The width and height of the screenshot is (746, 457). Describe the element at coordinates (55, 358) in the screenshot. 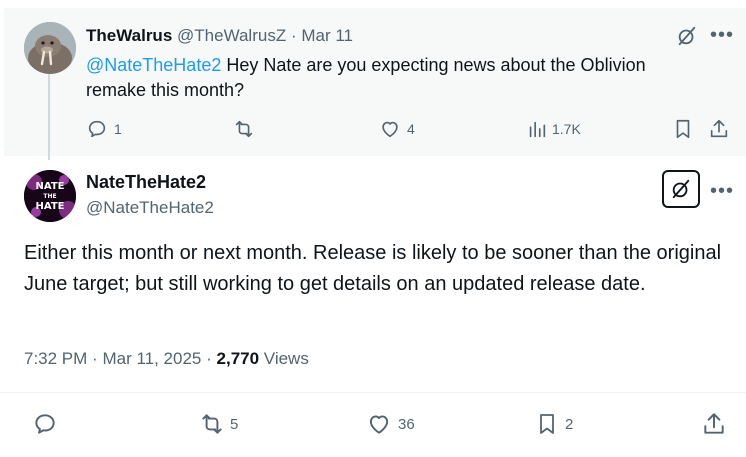

I see `main-tweet-time: 7:32 PM` at that location.